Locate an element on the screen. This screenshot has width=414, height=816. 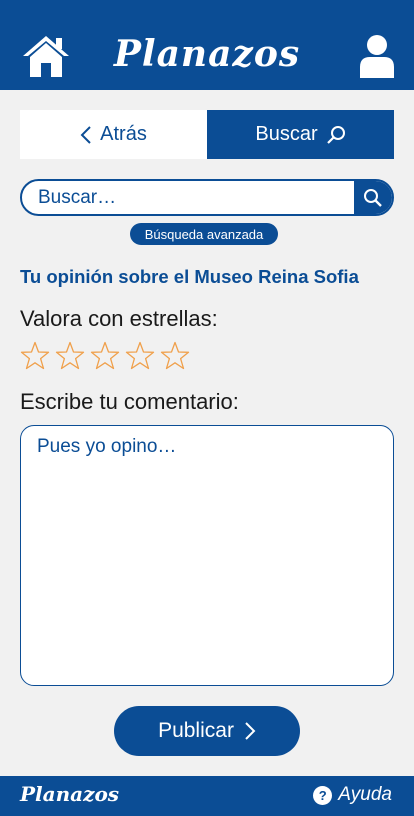
star-rating is located at coordinates (105, 356).